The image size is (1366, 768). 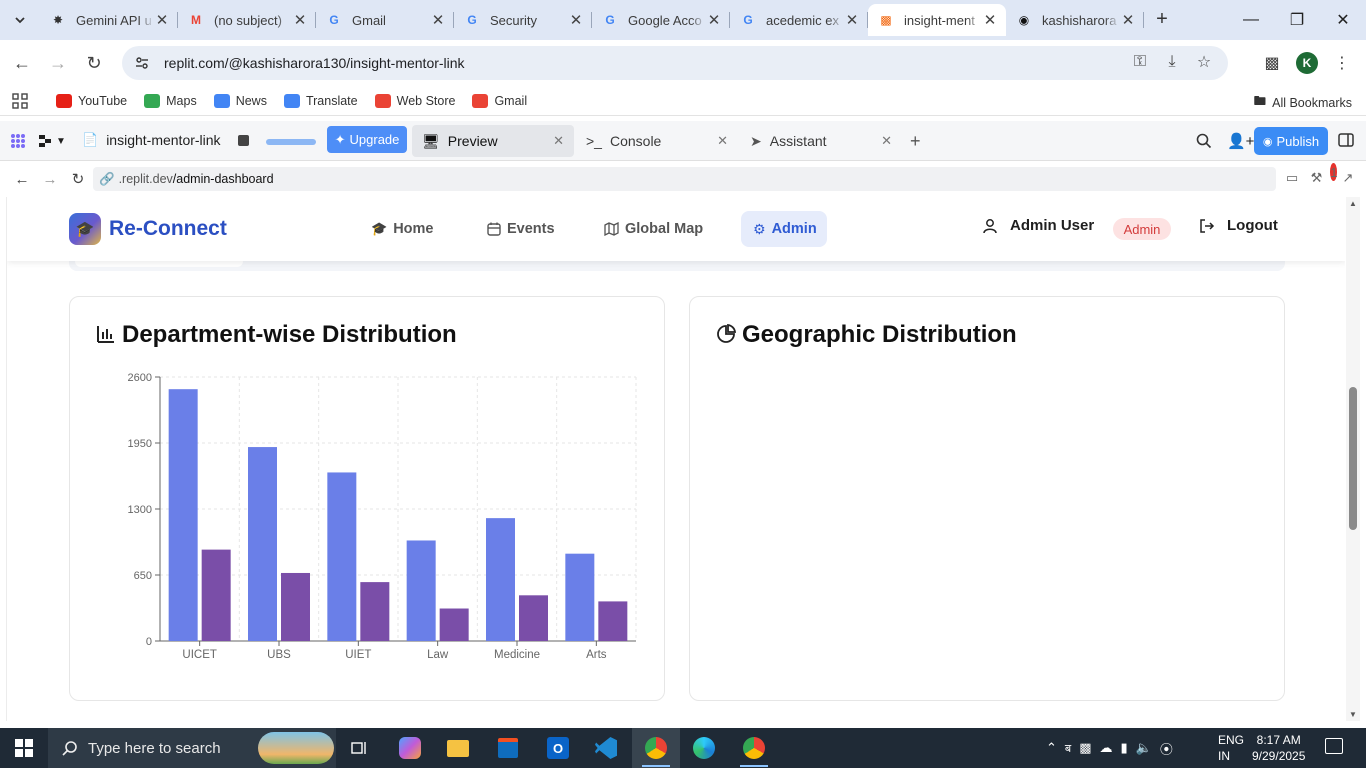 What do you see at coordinates (20, 100) in the screenshot?
I see `apps-grid-icon` at bounding box center [20, 100].